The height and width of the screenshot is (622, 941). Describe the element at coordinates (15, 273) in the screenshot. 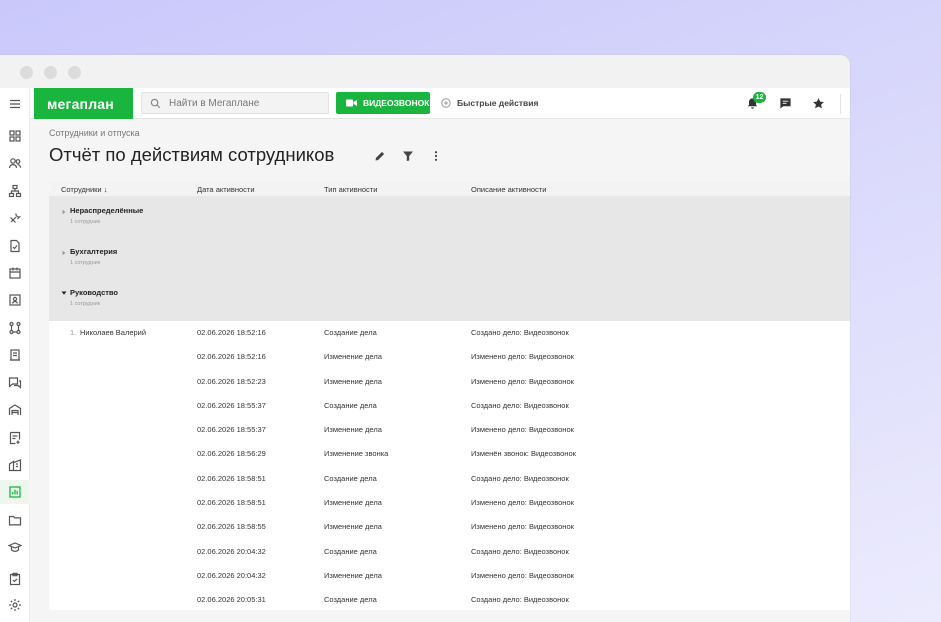

I see `calendar-icon` at that location.